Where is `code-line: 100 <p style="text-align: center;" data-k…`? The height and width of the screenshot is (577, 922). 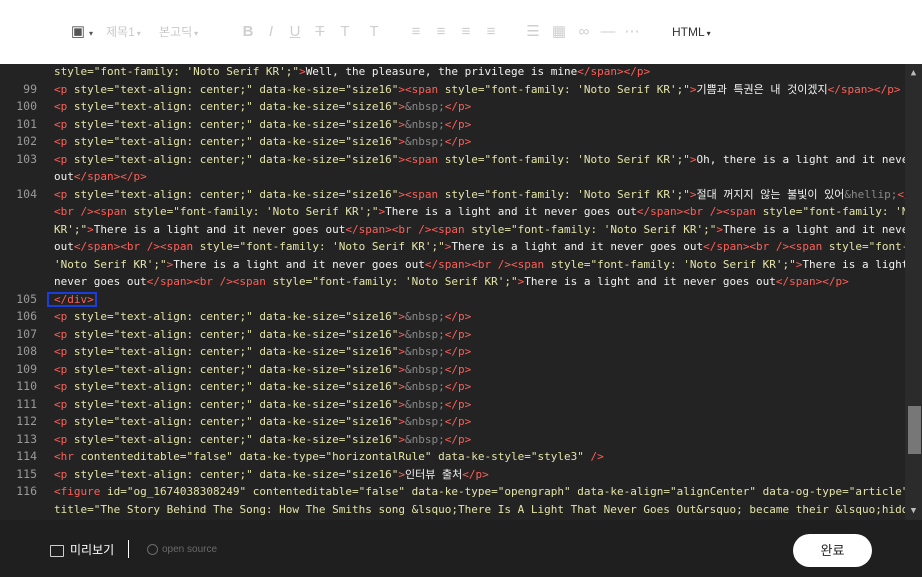 code-line: 100 <p style="text-align: center;" data-k… is located at coordinates (452, 107).